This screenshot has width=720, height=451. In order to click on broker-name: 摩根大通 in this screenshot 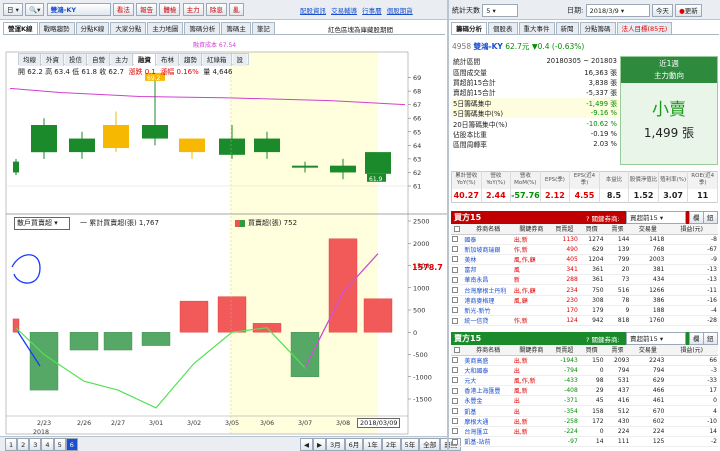, I will do `click(488, 421)`.